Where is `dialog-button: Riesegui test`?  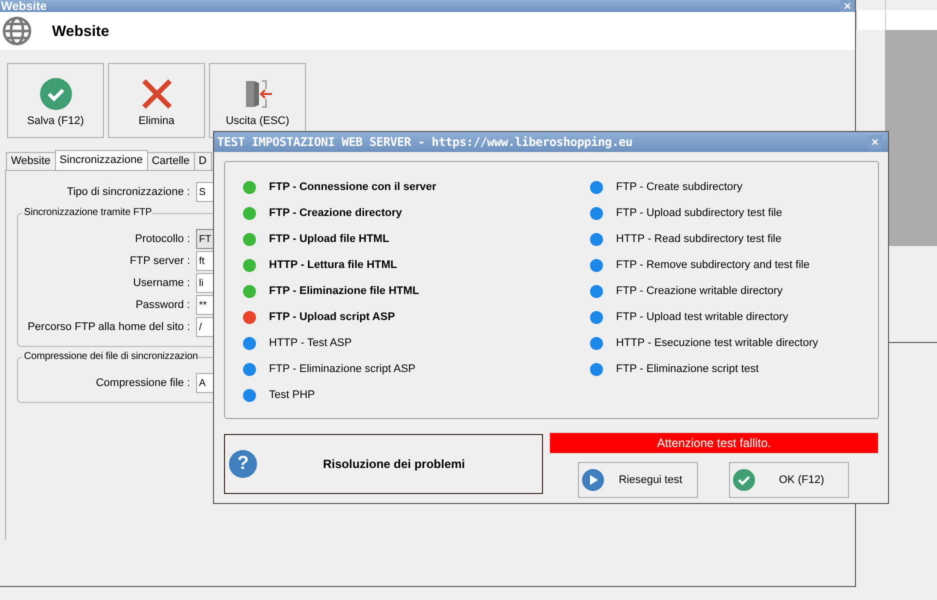
dialog-button: Riesegui test is located at coordinates (638, 480).